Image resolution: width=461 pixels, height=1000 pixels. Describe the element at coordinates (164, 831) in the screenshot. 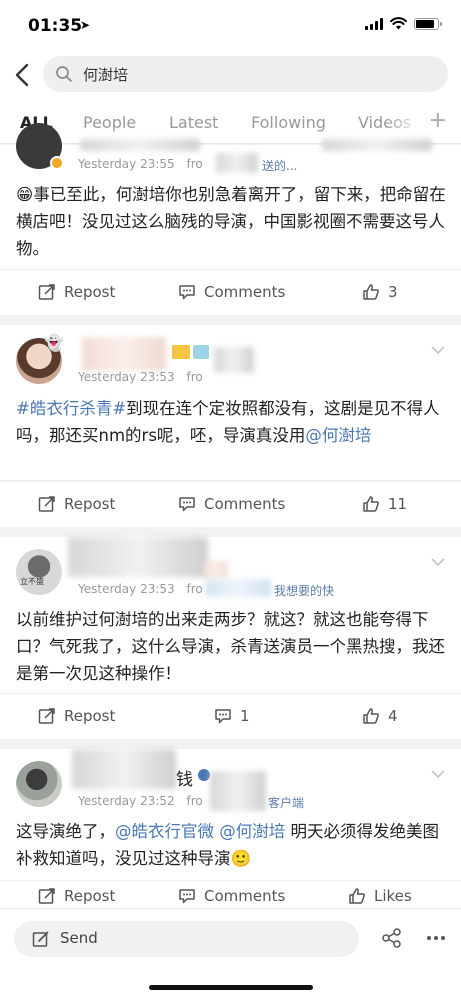

I see `mention-link: @皓衣行官微` at that location.